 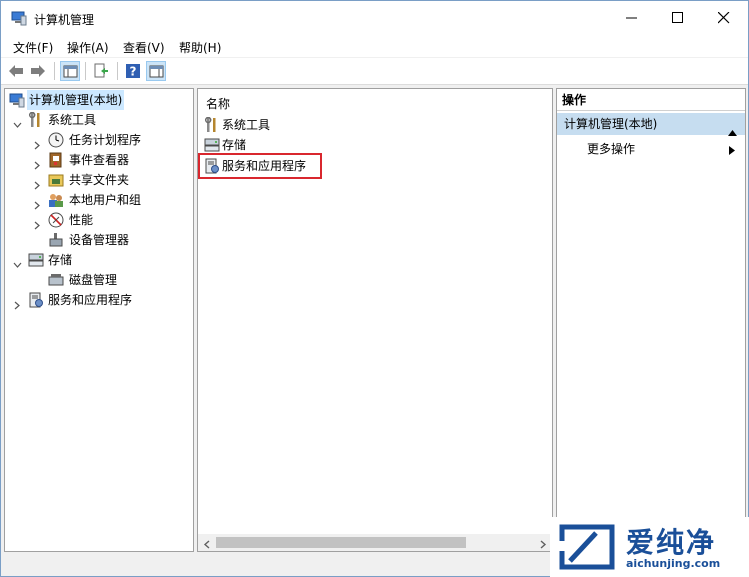 I want to click on tree-label: 任务计划程序, so click(x=105, y=140).